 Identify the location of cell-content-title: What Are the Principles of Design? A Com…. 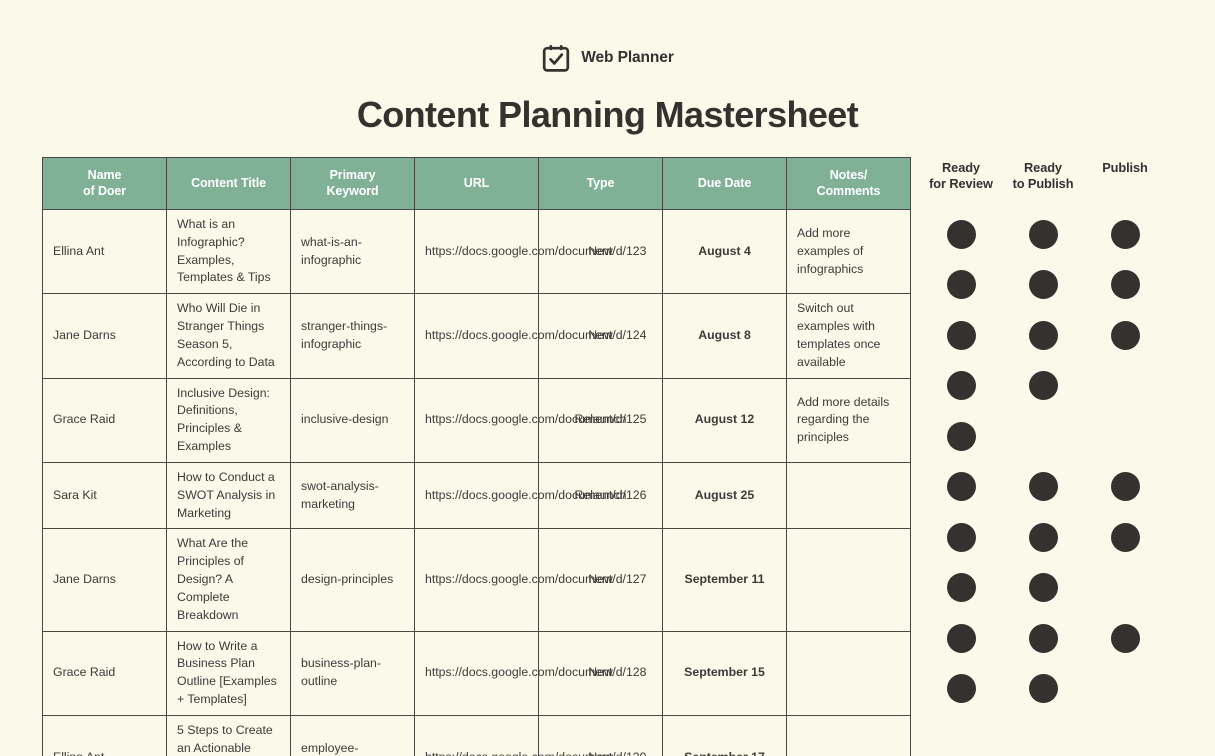
(228, 580).